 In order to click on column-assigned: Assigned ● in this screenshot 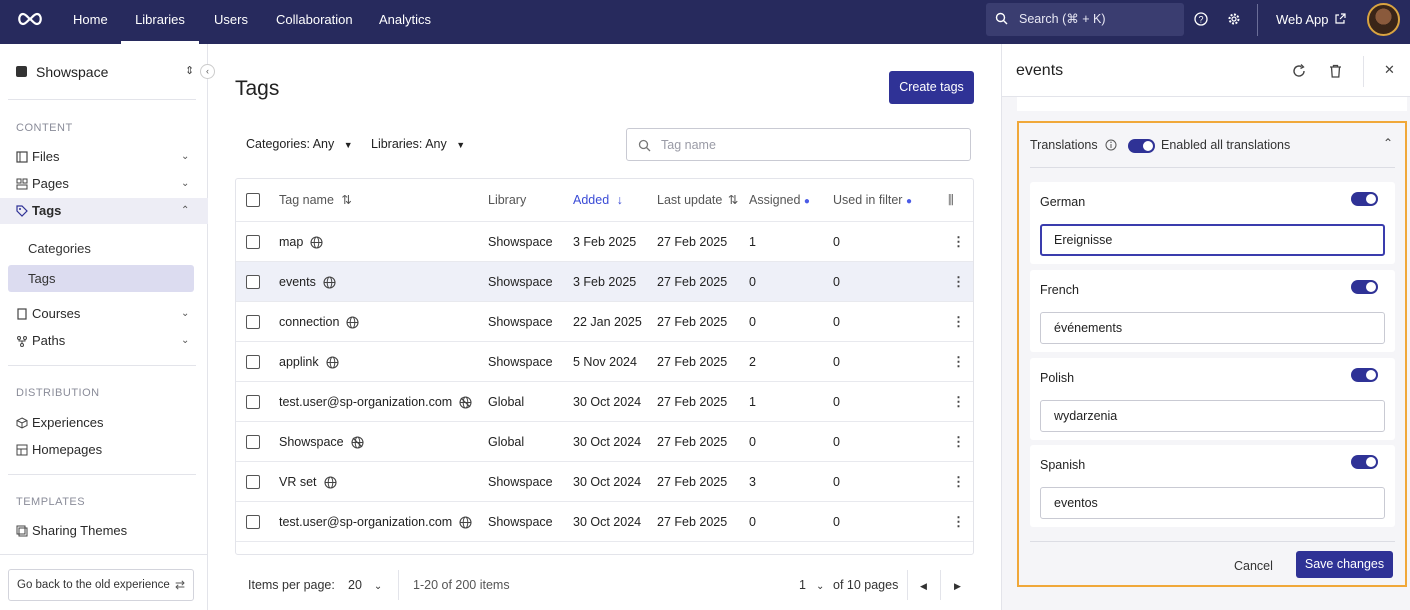, I will do `click(779, 200)`.